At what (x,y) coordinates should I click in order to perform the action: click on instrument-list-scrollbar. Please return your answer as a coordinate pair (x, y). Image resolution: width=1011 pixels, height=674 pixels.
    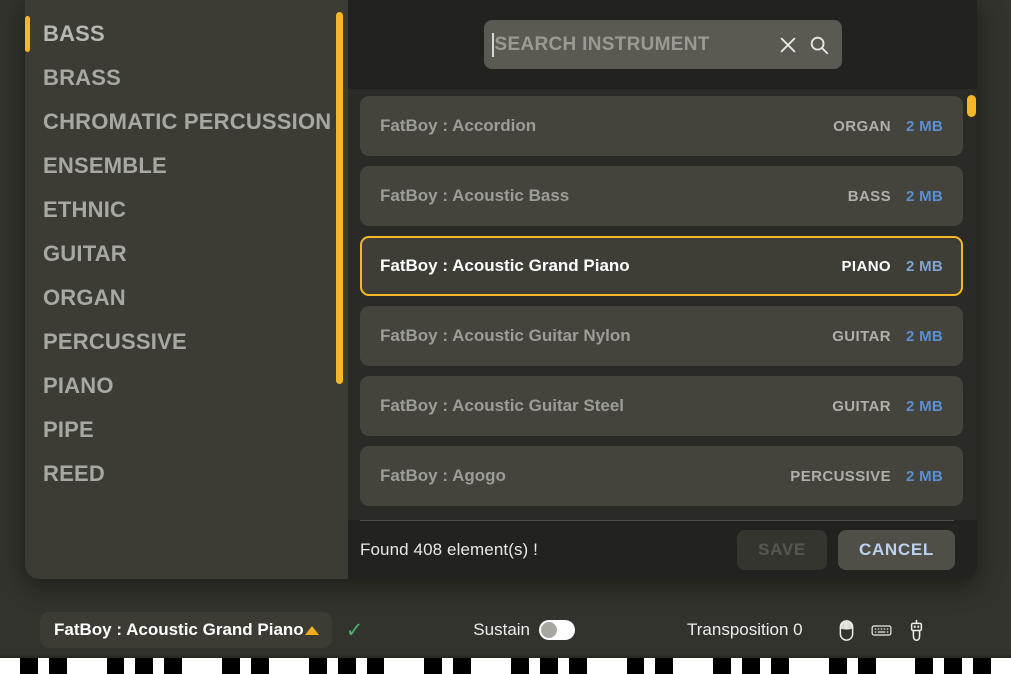
    Looking at the image, I should click on (971, 106).